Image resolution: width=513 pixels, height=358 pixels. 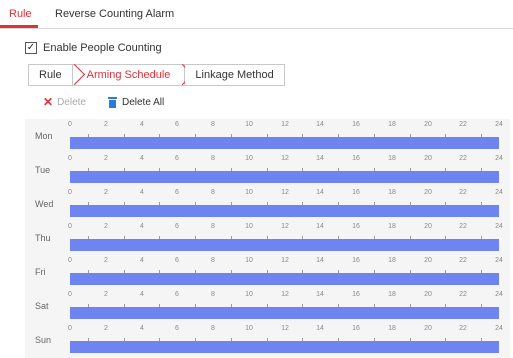 I want to click on subtab-linkage-method: Linkage Method, so click(x=235, y=75).